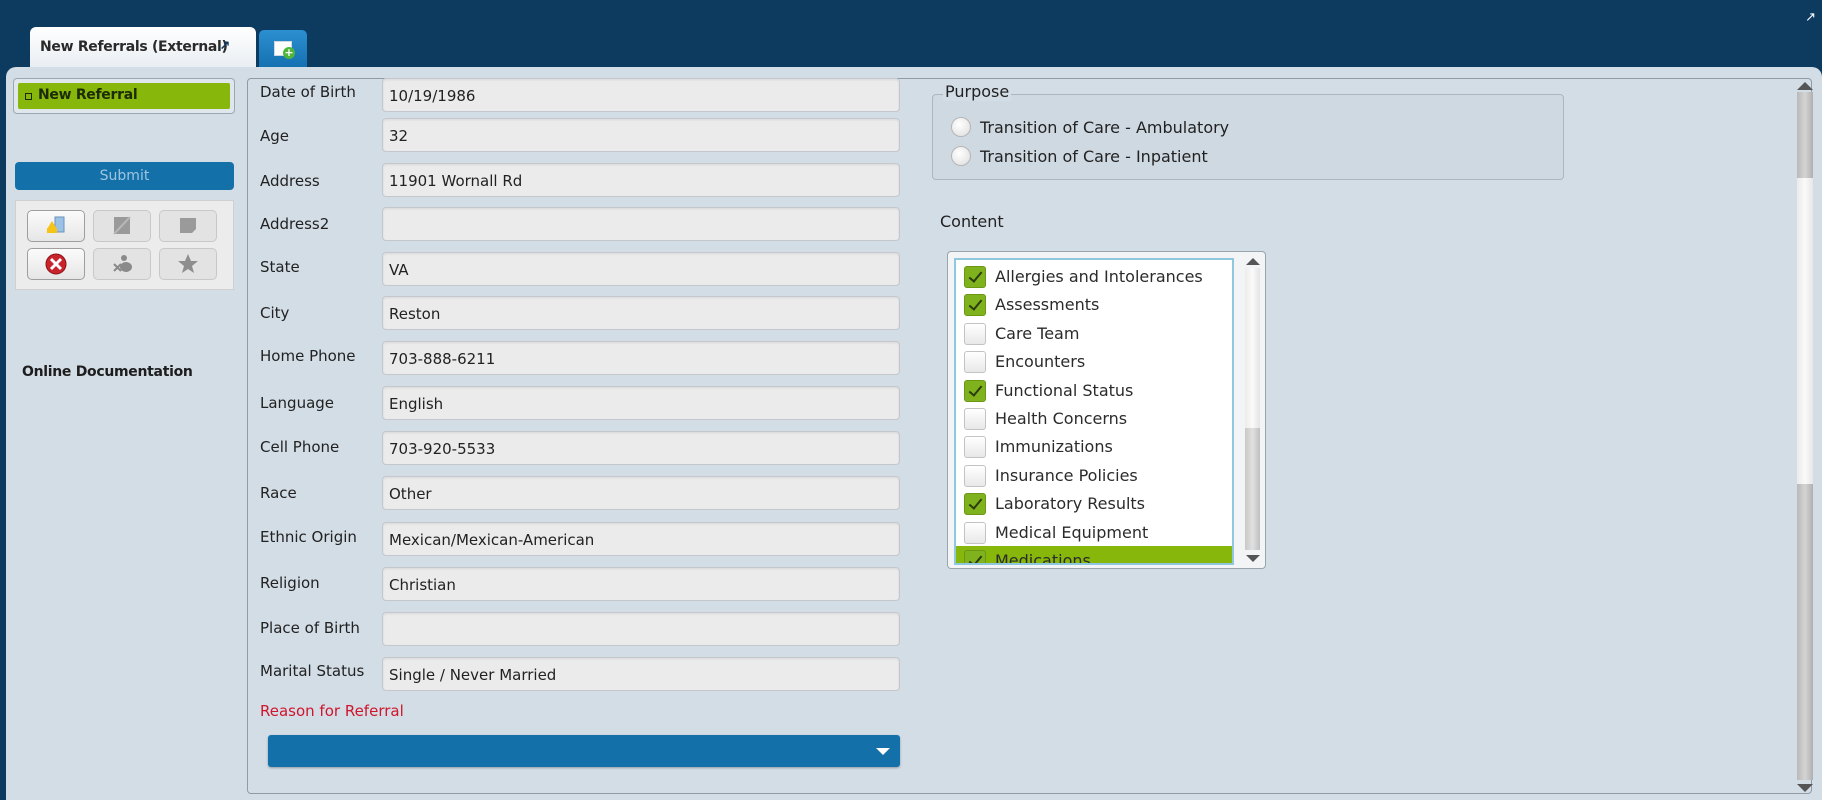 The height and width of the screenshot is (800, 1822). I want to click on nav-list: New Referral, so click(124, 96).